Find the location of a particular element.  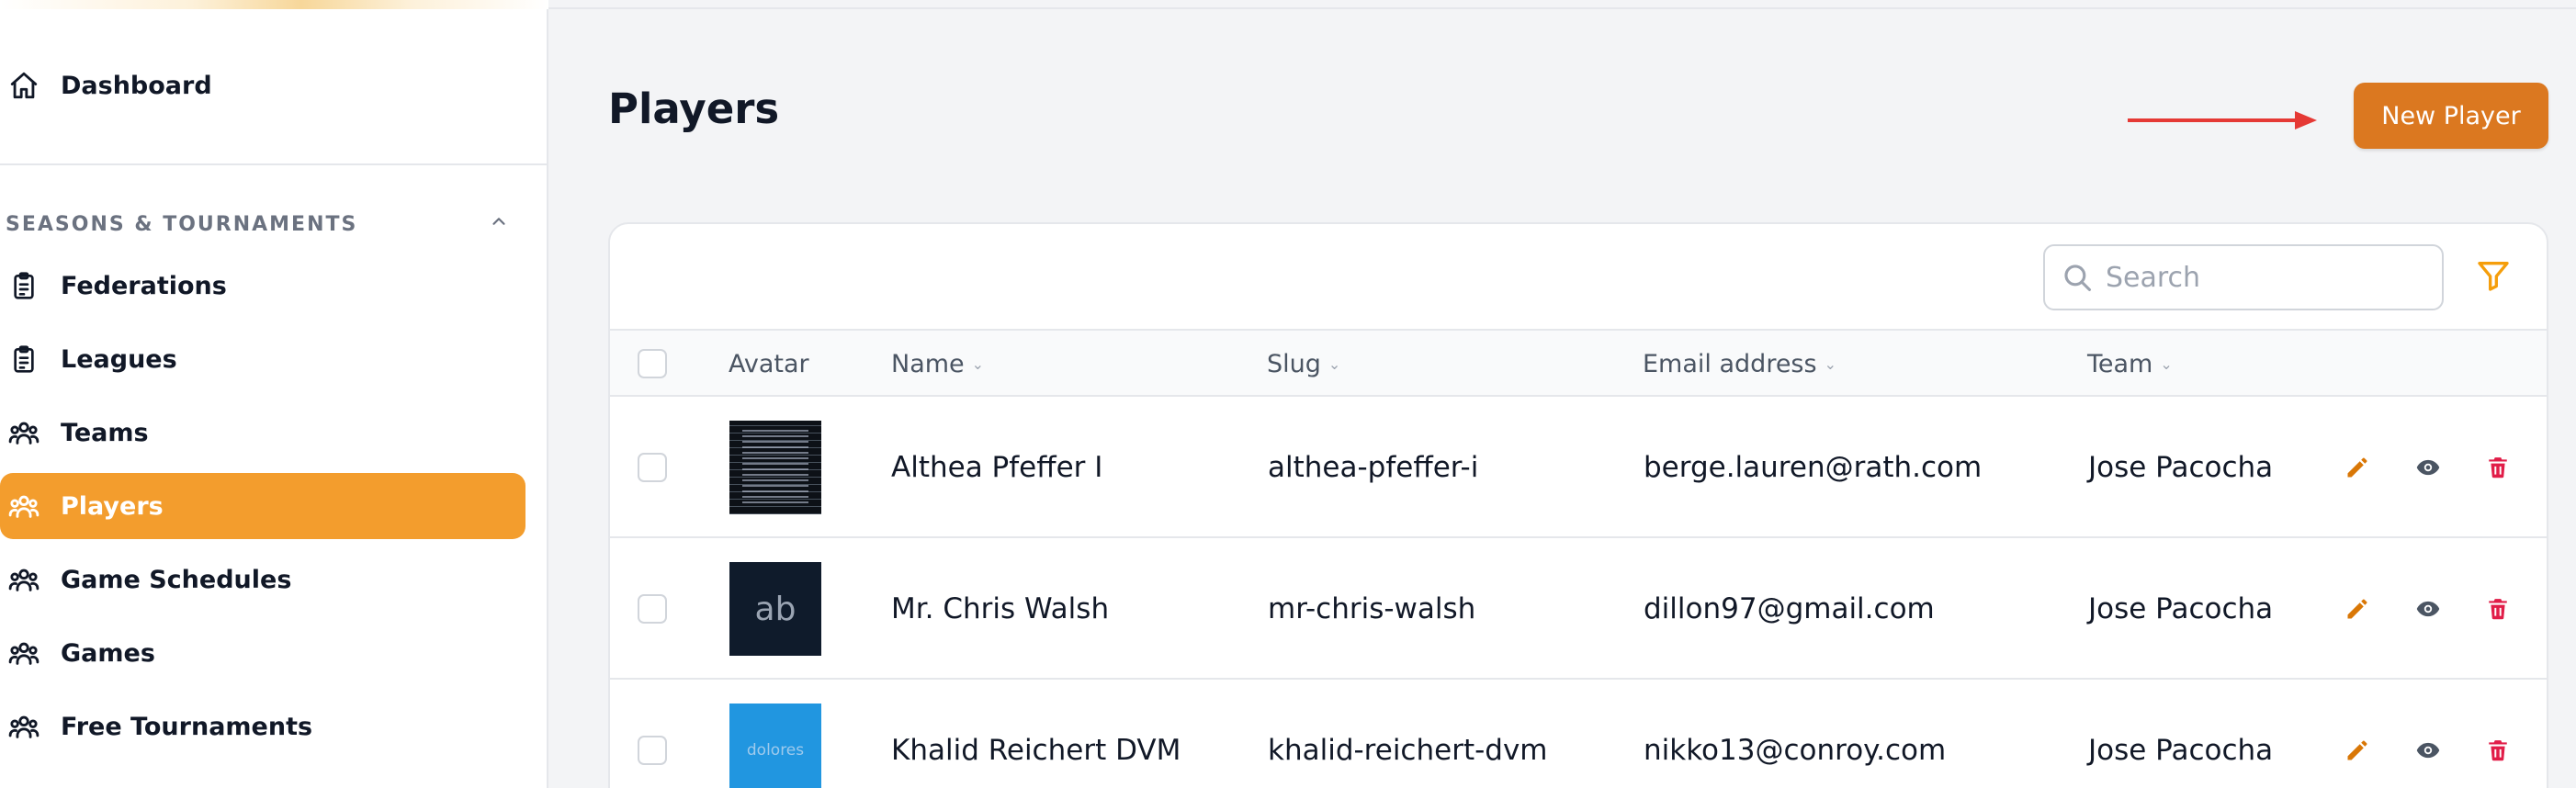

sidebar-divider is located at coordinates (273, 164).